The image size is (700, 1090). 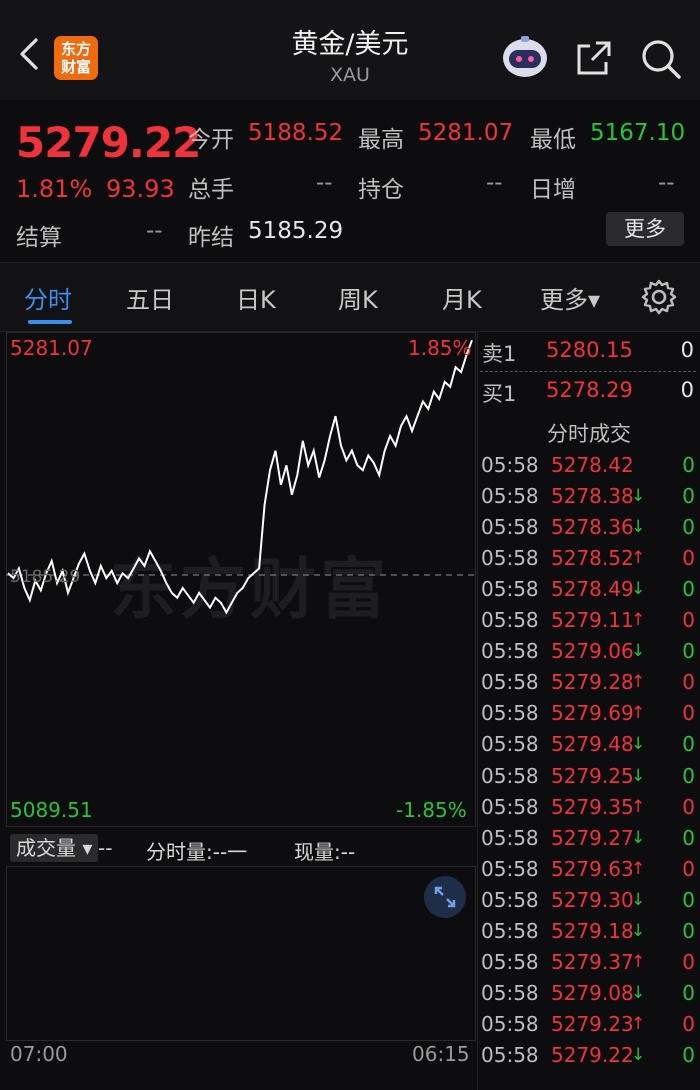 I want to click on tick-price: 5279.22, so click(x=592, y=1054).